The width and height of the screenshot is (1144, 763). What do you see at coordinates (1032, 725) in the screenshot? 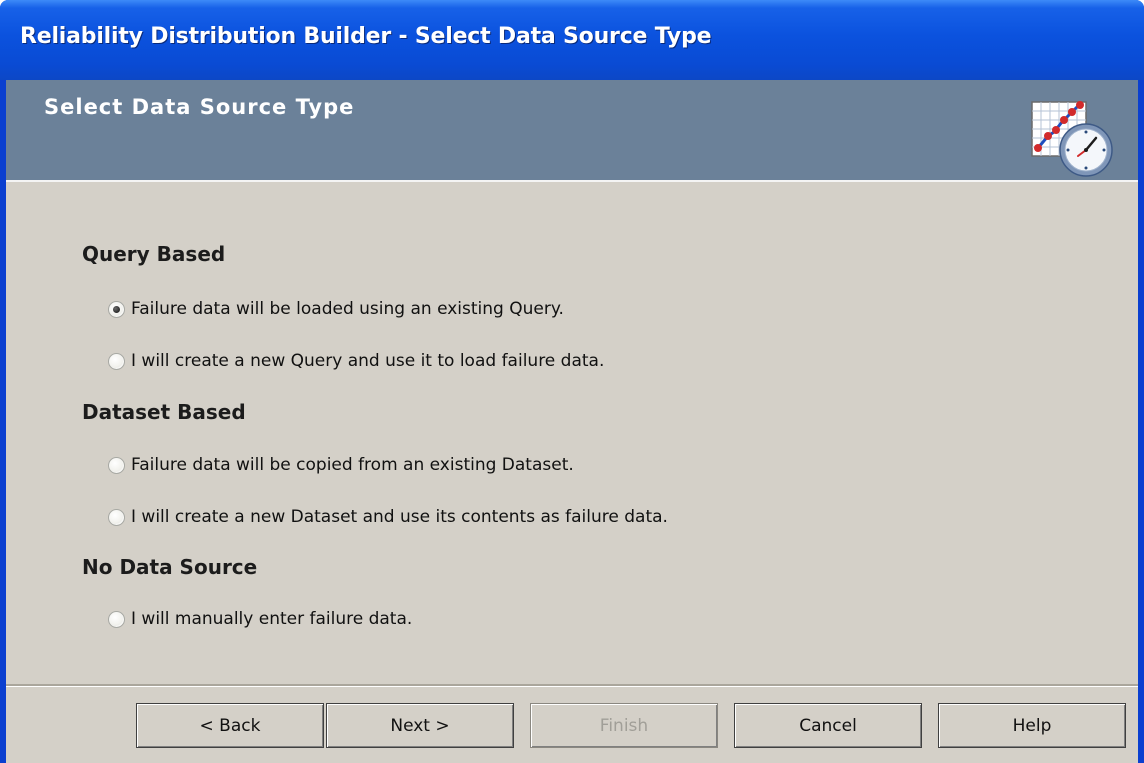
I see `help-button: Help` at bounding box center [1032, 725].